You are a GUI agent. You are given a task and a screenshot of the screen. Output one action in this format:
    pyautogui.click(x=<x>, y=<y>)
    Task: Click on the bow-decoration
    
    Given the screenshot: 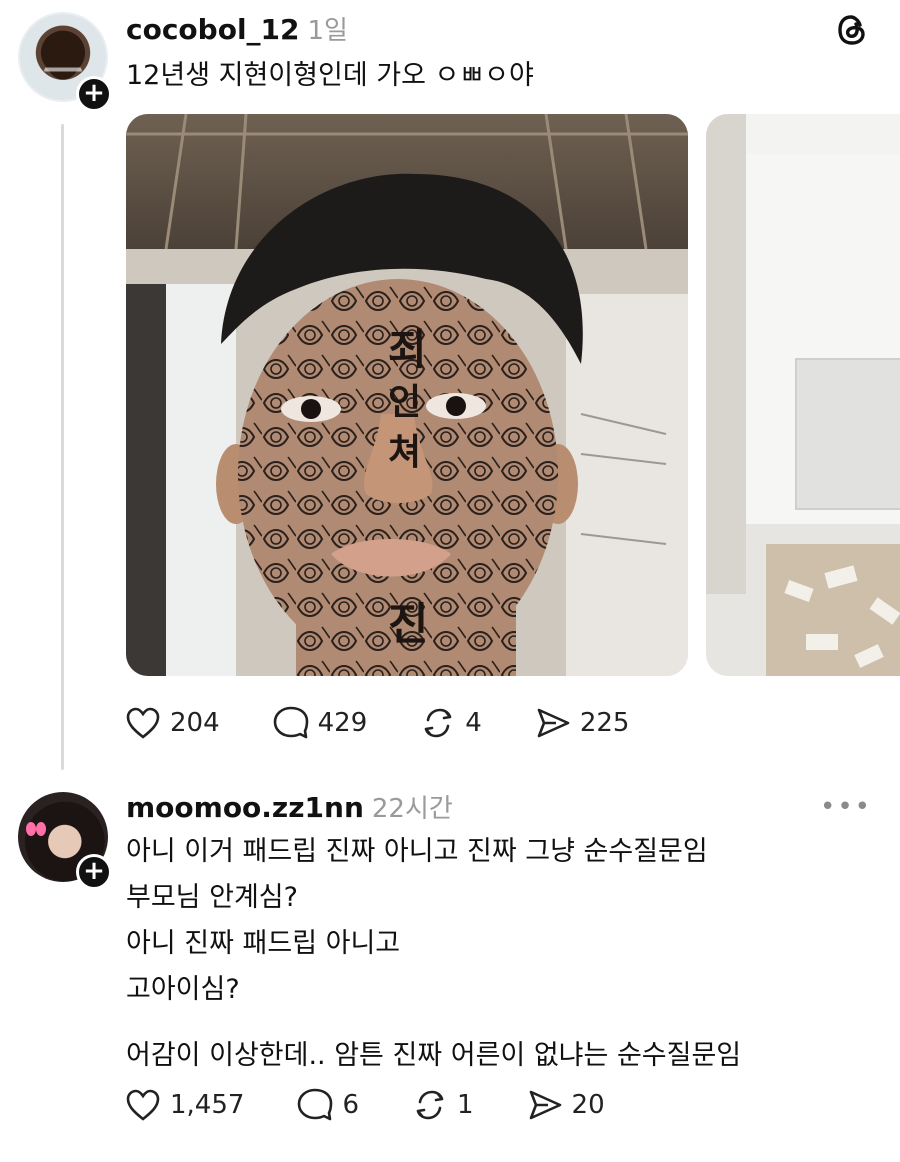 What is the action you would take?
    pyautogui.click(x=36, y=829)
    